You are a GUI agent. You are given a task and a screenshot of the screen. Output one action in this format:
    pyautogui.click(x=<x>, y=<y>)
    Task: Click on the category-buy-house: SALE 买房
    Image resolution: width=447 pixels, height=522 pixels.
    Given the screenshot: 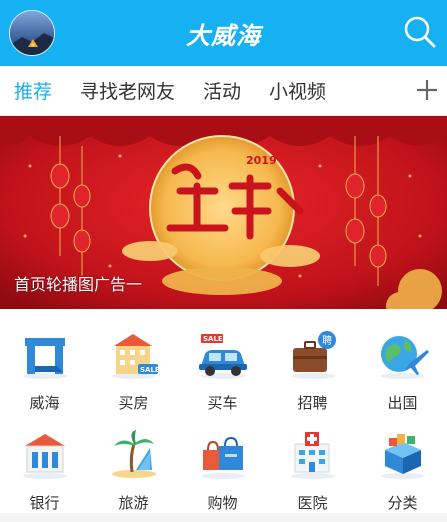 What is the action you would take?
    pyautogui.click(x=133, y=364)
    